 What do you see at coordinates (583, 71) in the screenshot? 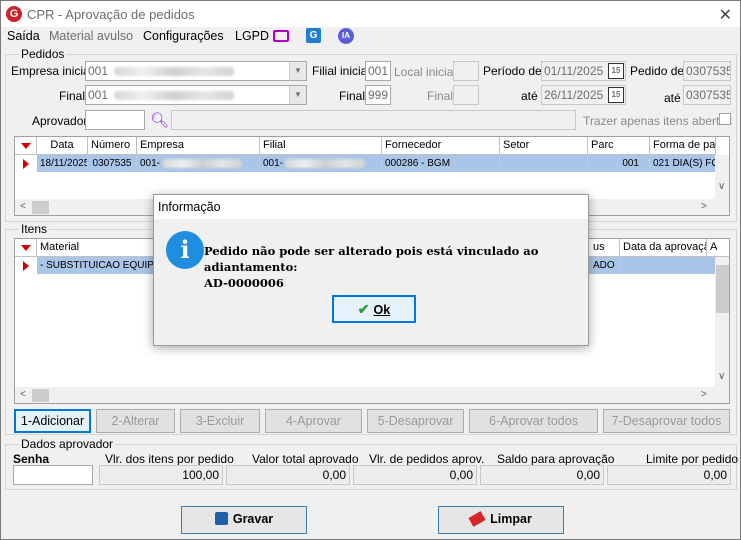
I see `periodo-de-input: 01/11/2025 15` at bounding box center [583, 71].